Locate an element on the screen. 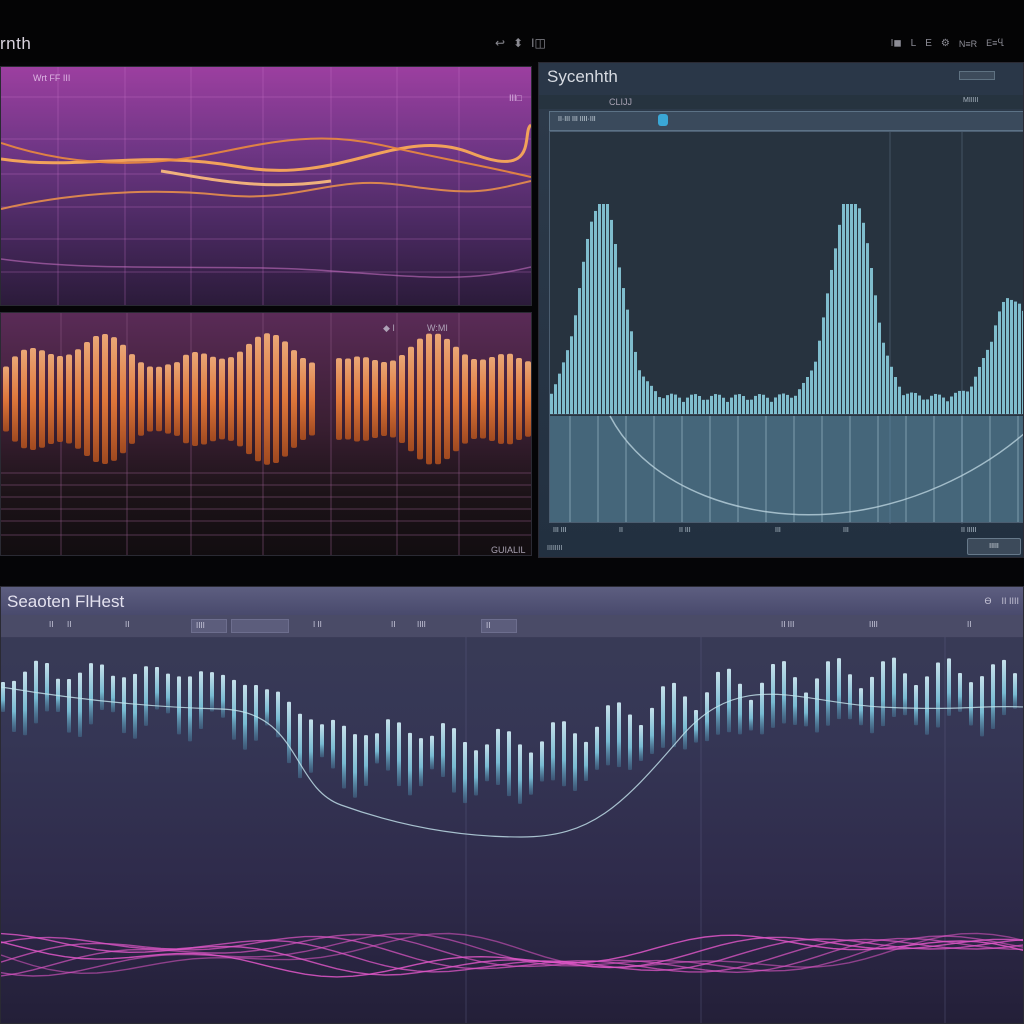  toolbar-field: ΙΙ is located at coordinates (499, 626).